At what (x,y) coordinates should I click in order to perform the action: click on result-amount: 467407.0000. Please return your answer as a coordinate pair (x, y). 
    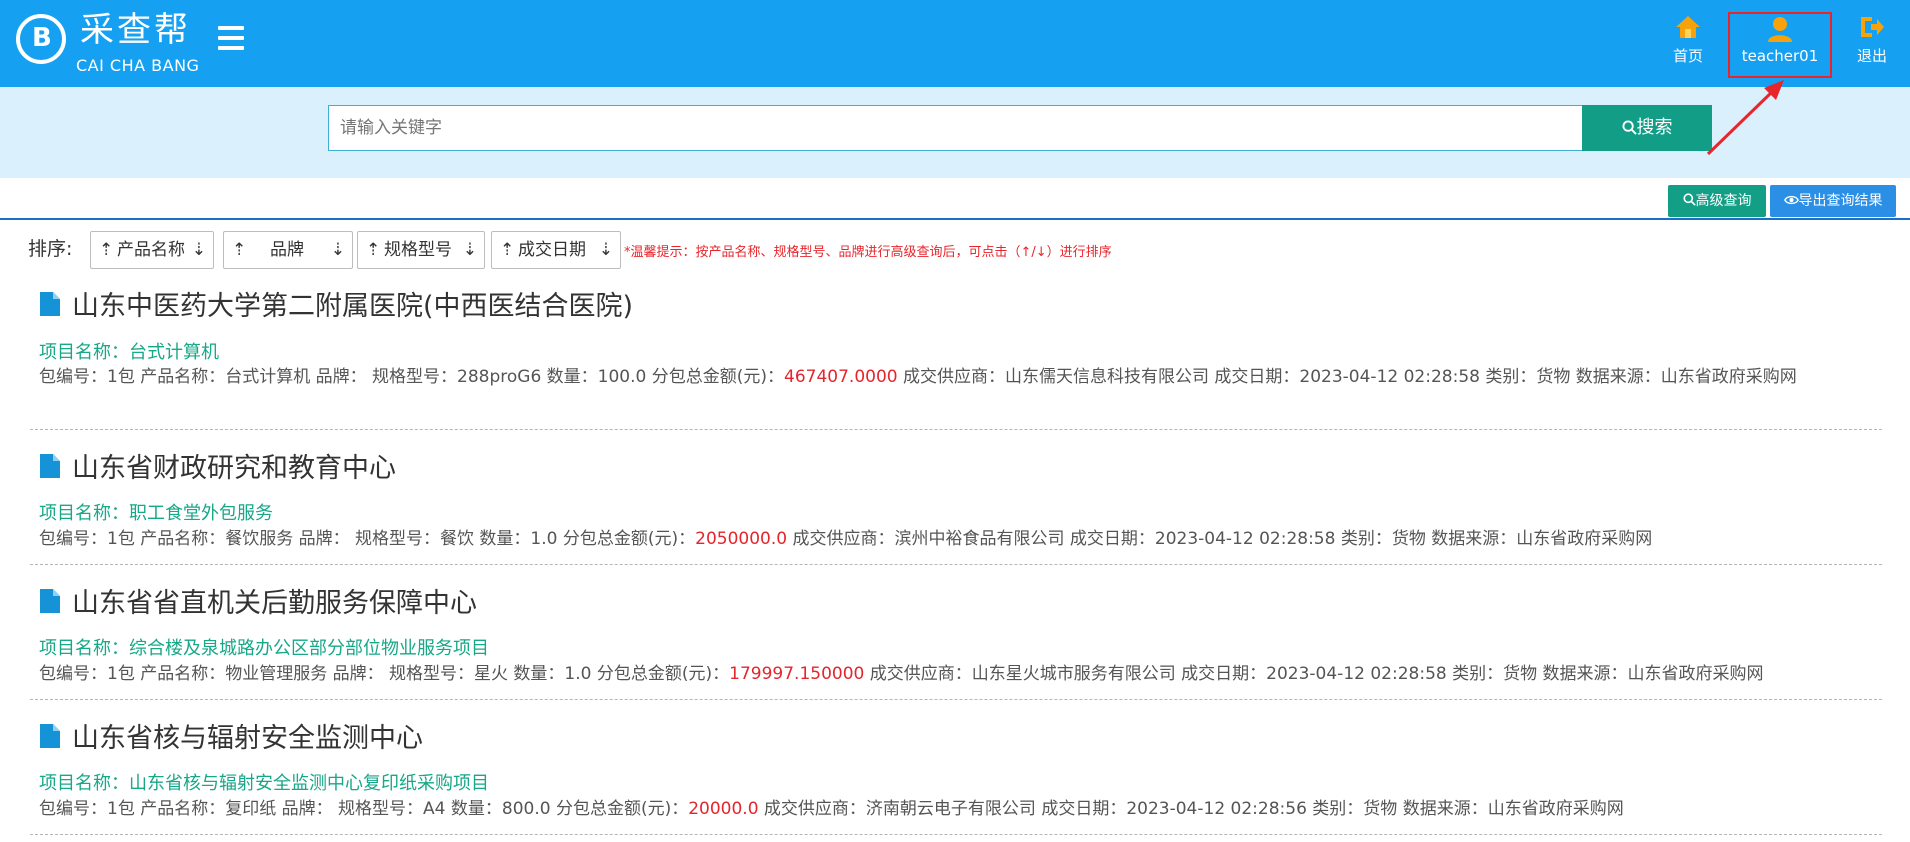
    Looking at the image, I should click on (841, 377).